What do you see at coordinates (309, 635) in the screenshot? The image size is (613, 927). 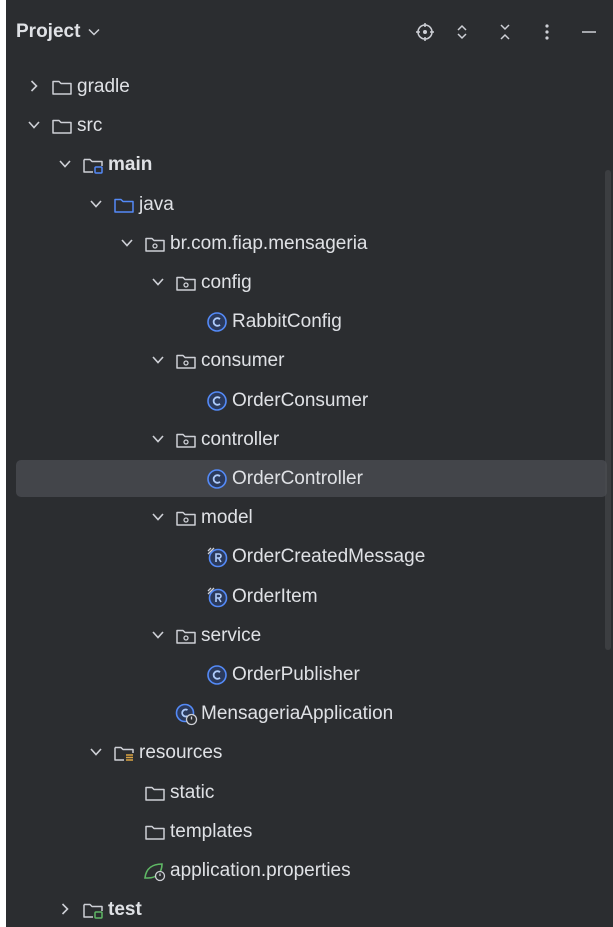 I see `tree-node-service: service` at bounding box center [309, 635].